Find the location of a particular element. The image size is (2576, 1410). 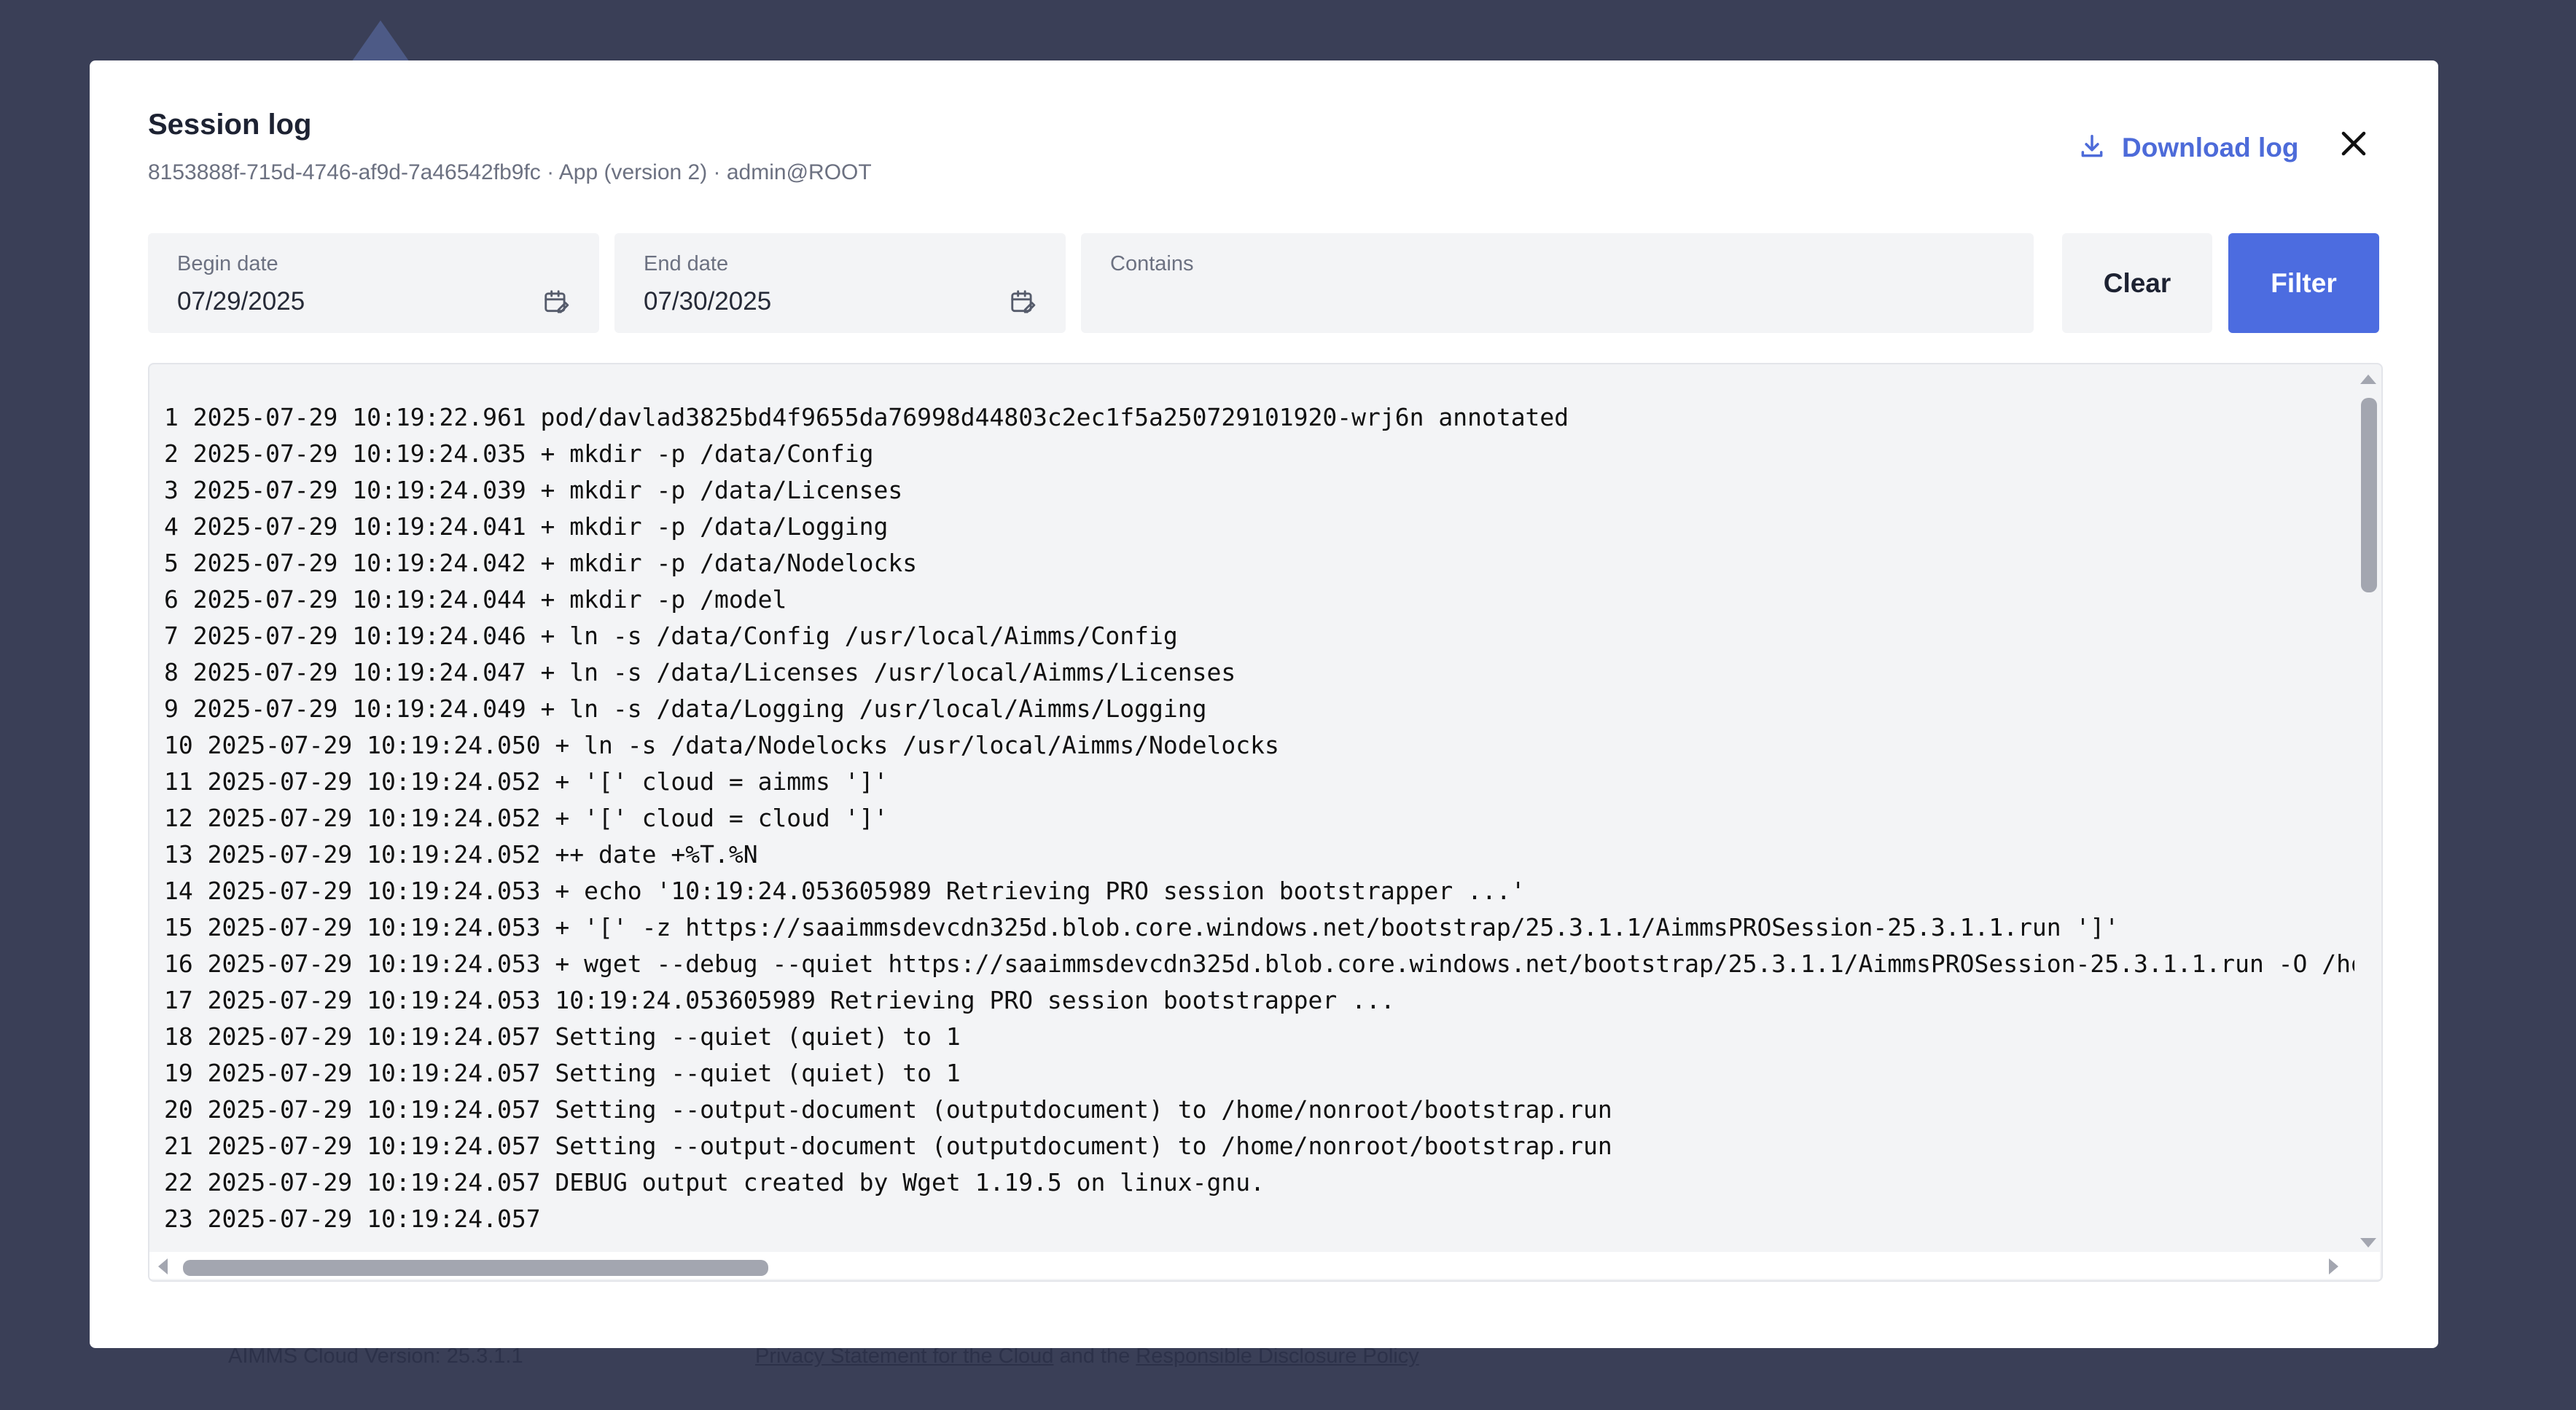

download-log-label: Download log is located at coordinates (2210, 147).